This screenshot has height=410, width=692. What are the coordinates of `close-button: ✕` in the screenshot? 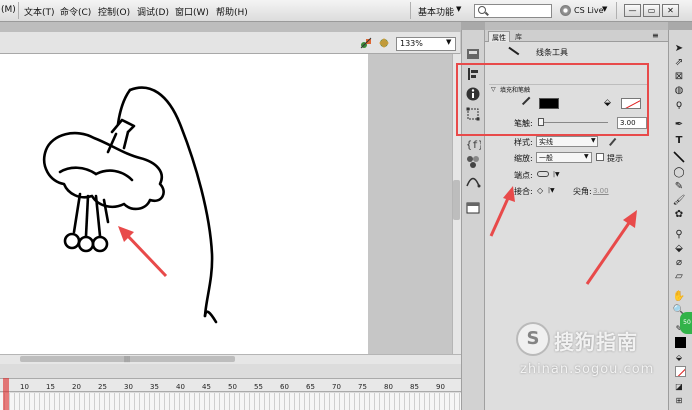 It's located at (670, 10).